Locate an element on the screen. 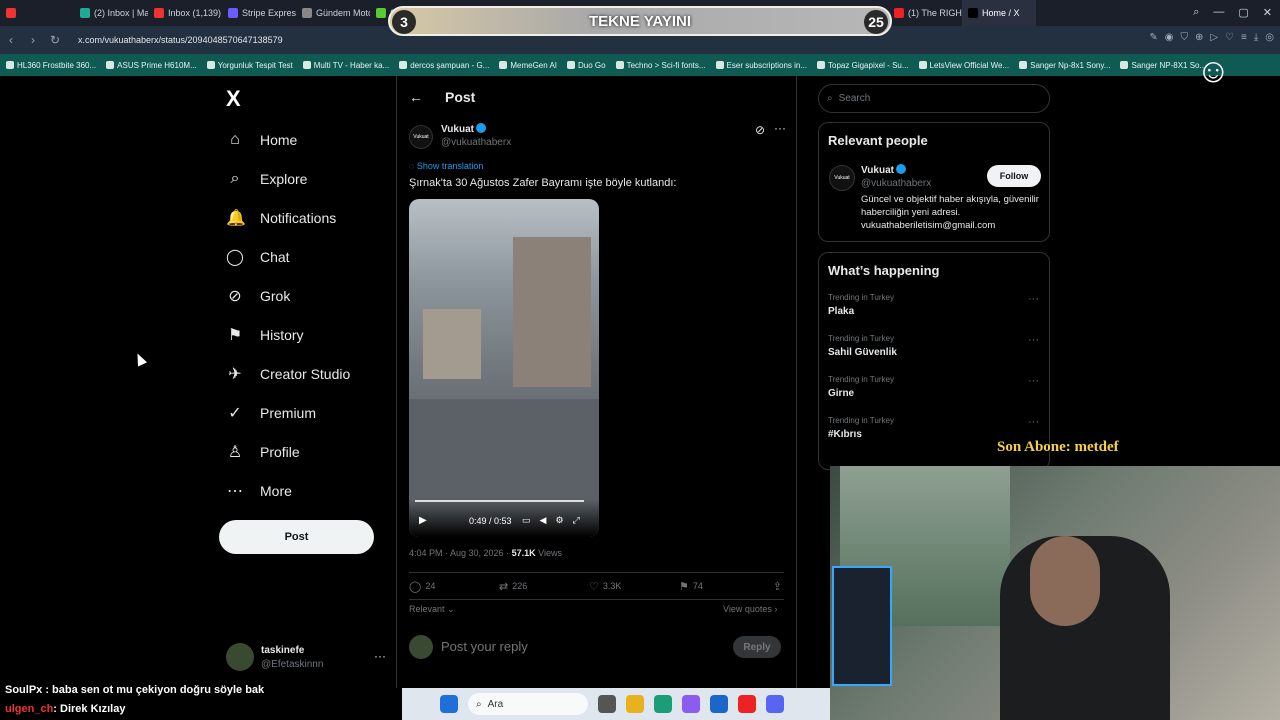 This screenshot has height=720, width=1280. reply-button: Reply is located at coordinates (757, 647).